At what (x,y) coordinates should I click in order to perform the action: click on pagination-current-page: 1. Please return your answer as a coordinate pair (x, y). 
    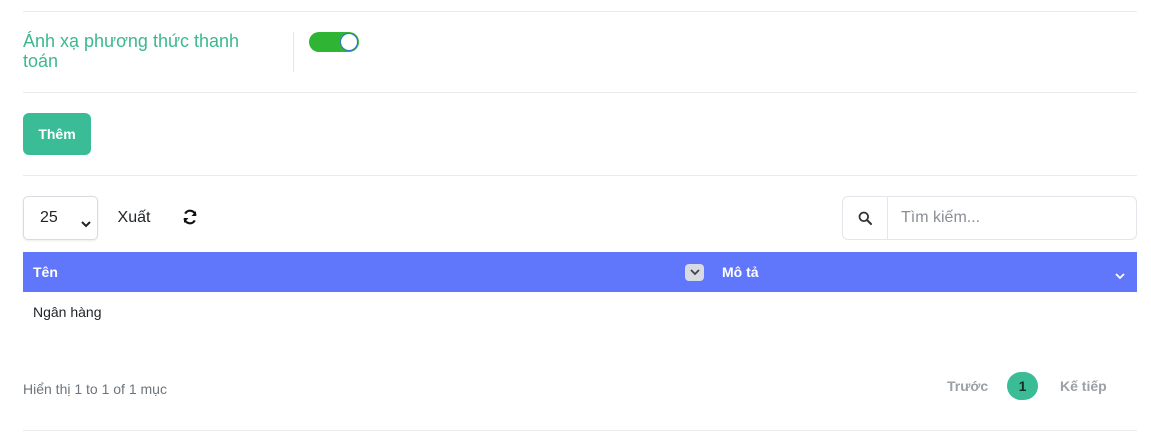
    Looking at the image, I should click on (1022, 386).